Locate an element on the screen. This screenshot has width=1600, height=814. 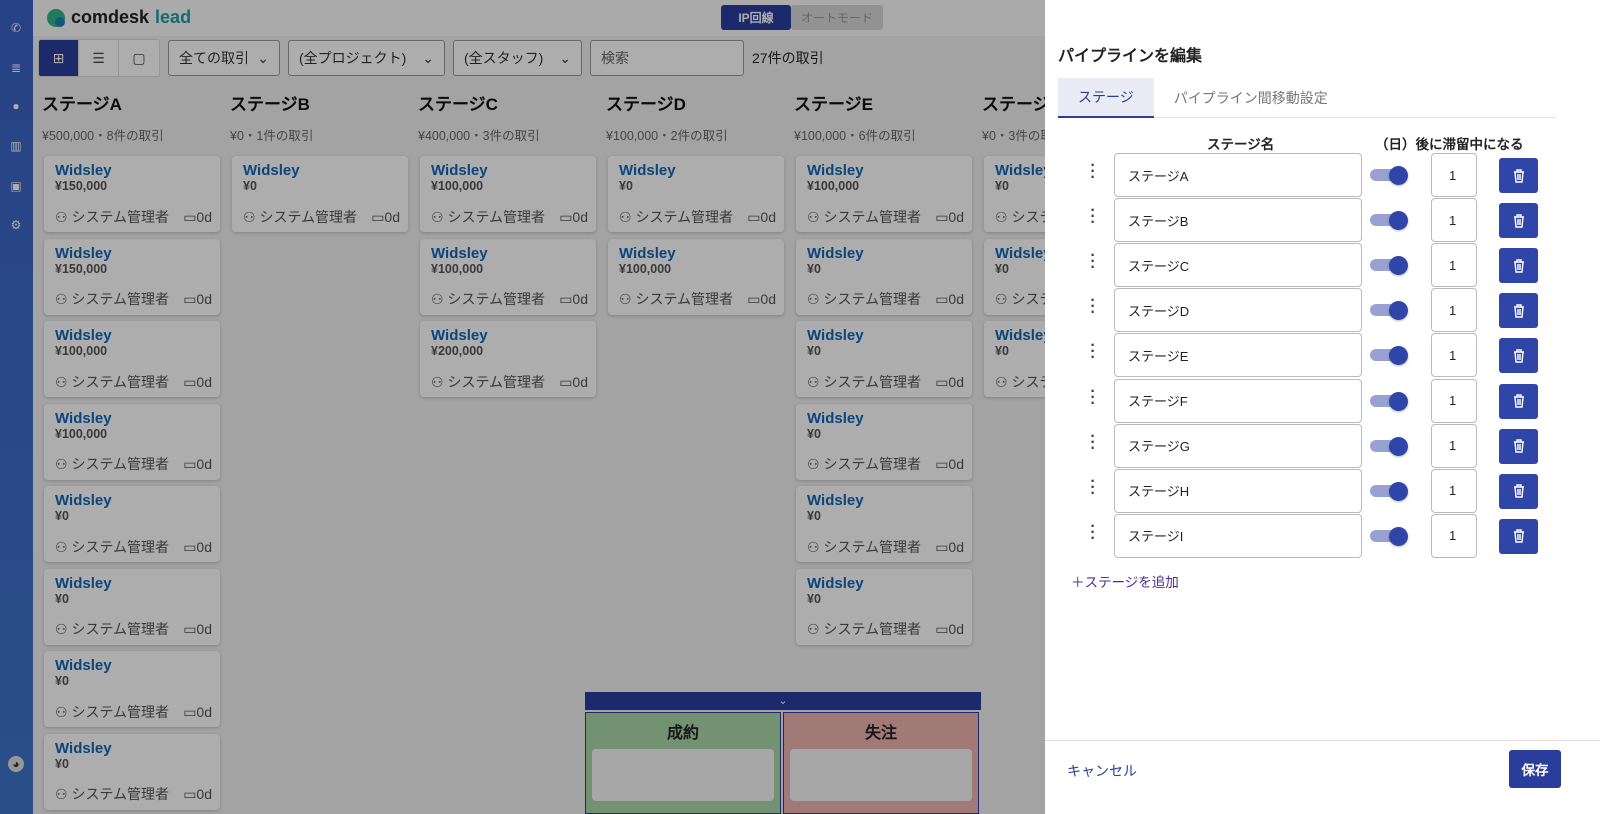
stage-row: · · · ステージI 1 is located at coordinates (1322, 535).